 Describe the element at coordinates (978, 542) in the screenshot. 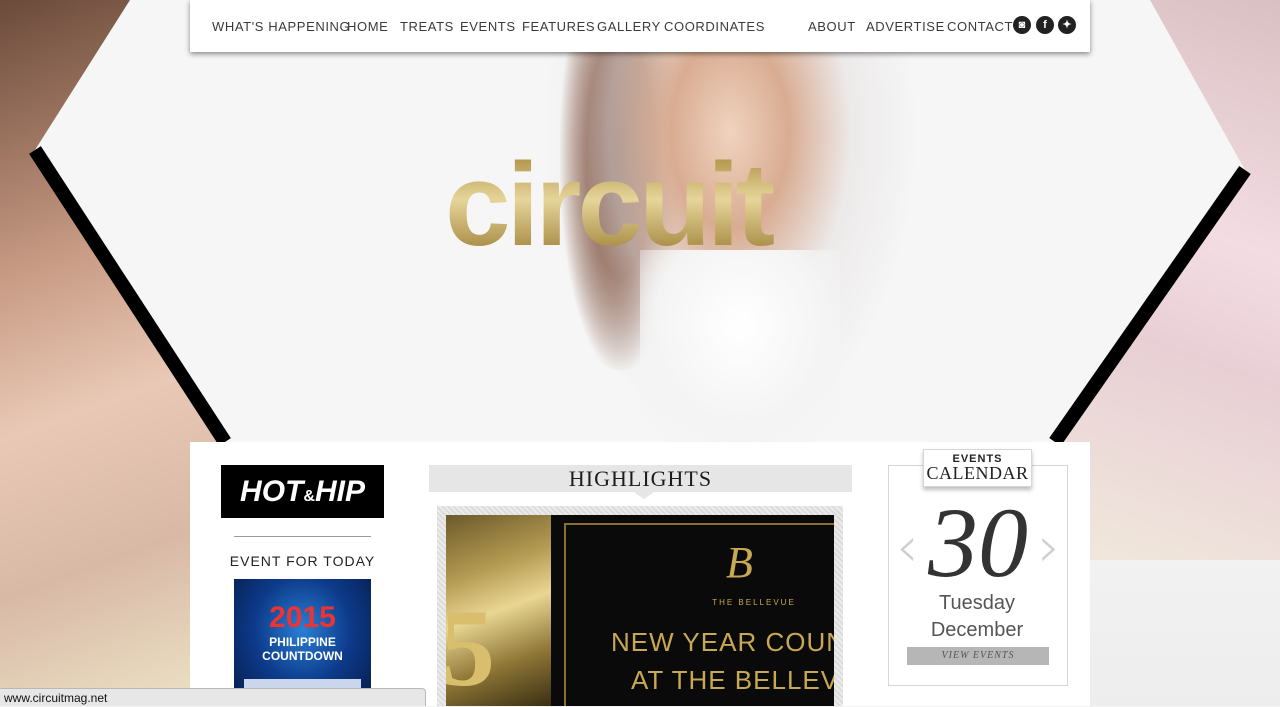

I see `calendar-day-number: 30` at that location.